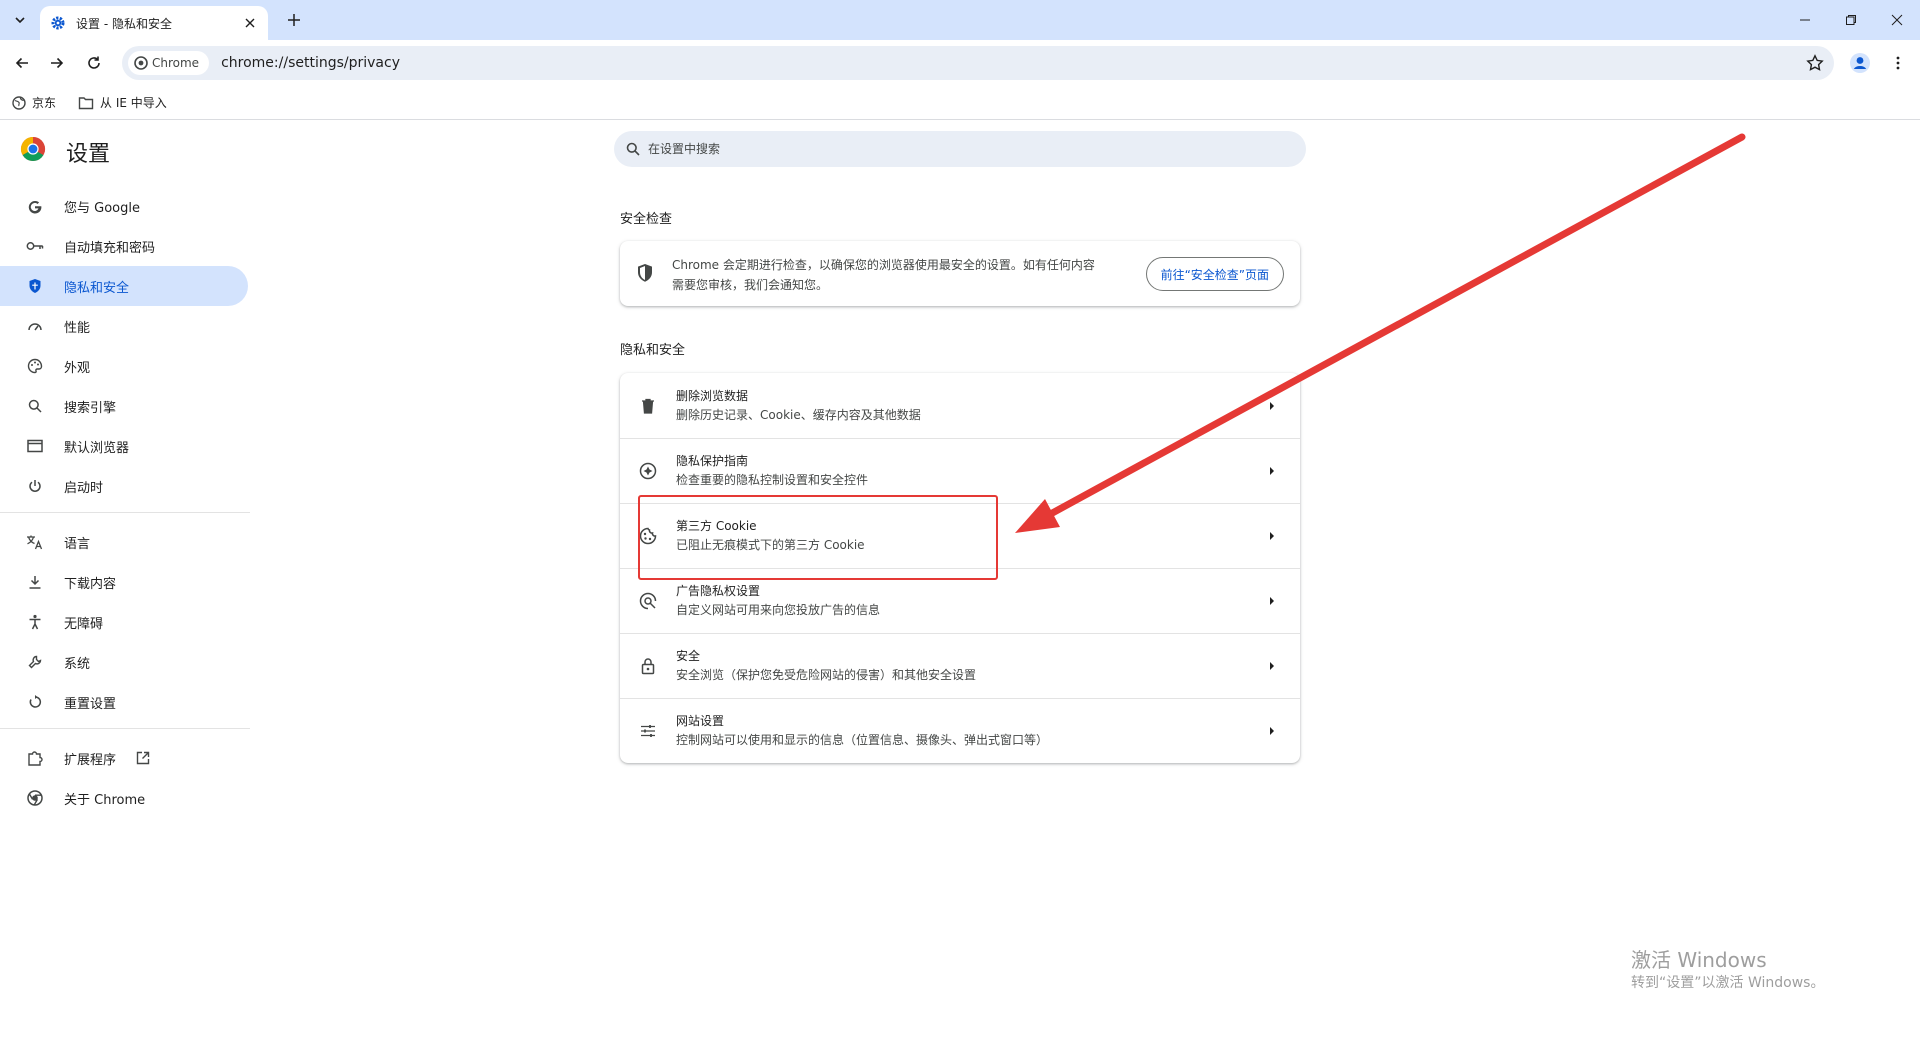  Describe the element at coordinates (960, 665) in the screenshot. I see `row-security: 安全 安全浏览（保护您免受危险网站的侵害）和其他安全设置` at that location.